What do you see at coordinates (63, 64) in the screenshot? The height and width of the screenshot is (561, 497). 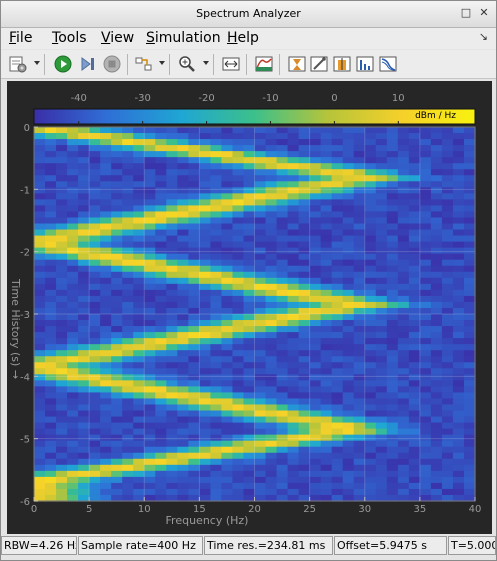 I see `run-icon` at bounding box center [63, 64].